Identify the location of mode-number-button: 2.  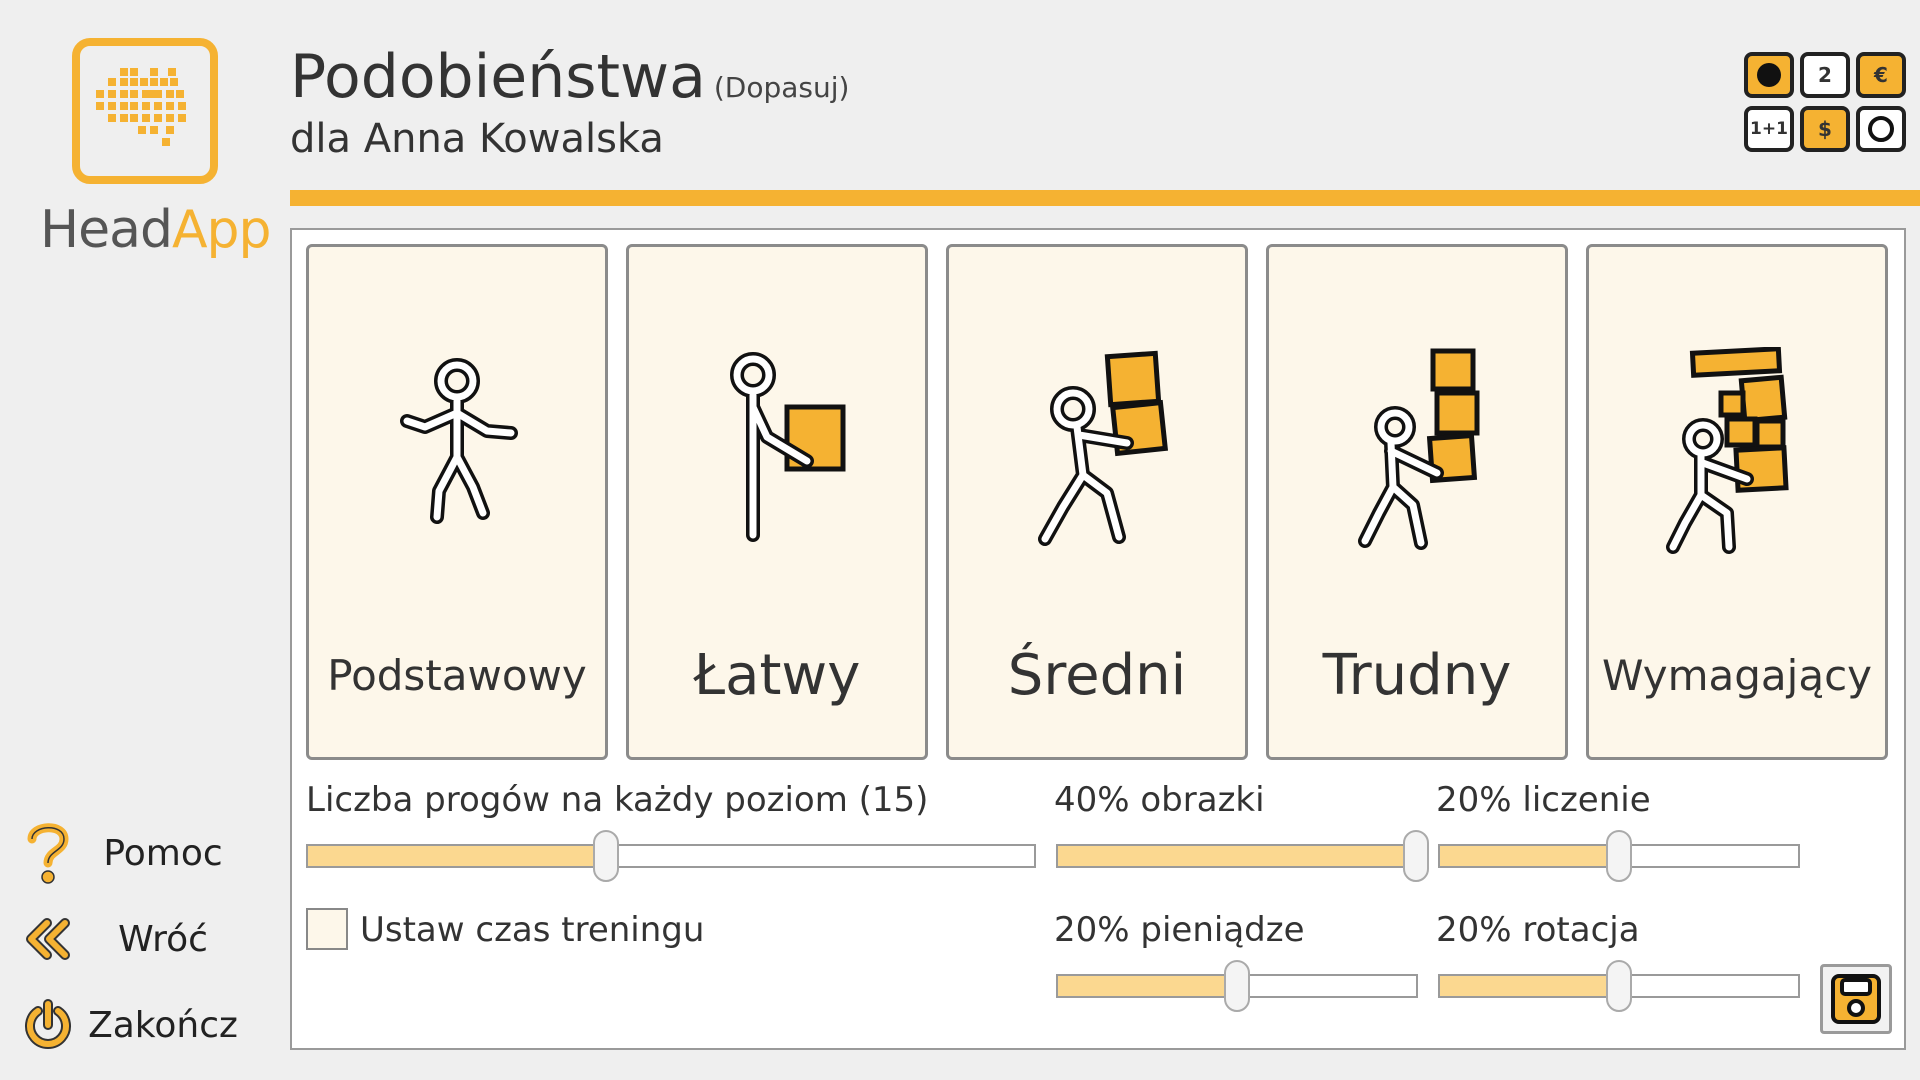
(1825, 75).